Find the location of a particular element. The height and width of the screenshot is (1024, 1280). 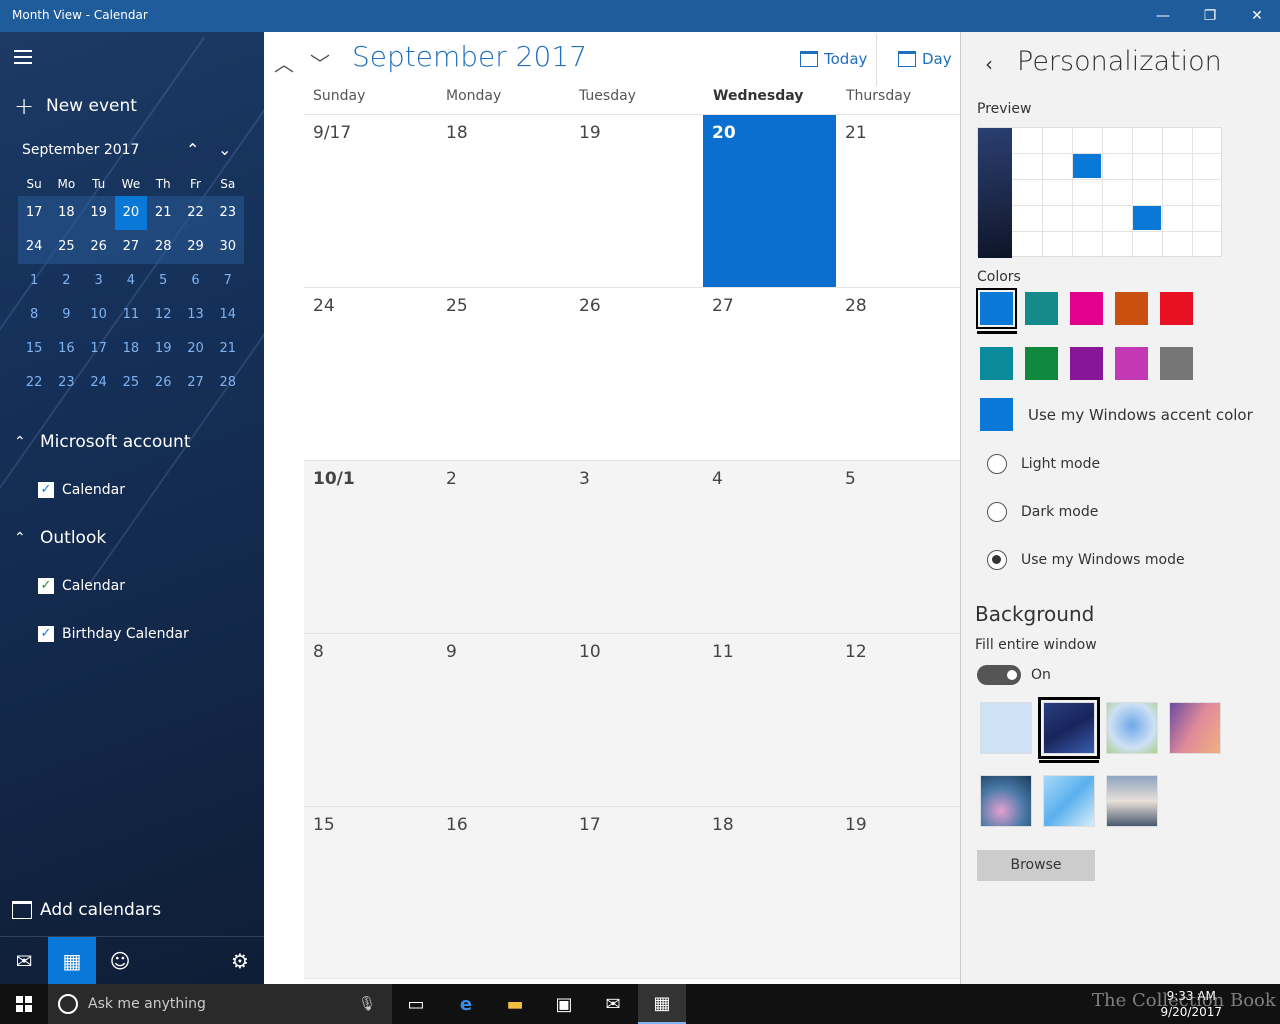

chevron-up-icon: ⌃ is located at coordinates (192, 149).